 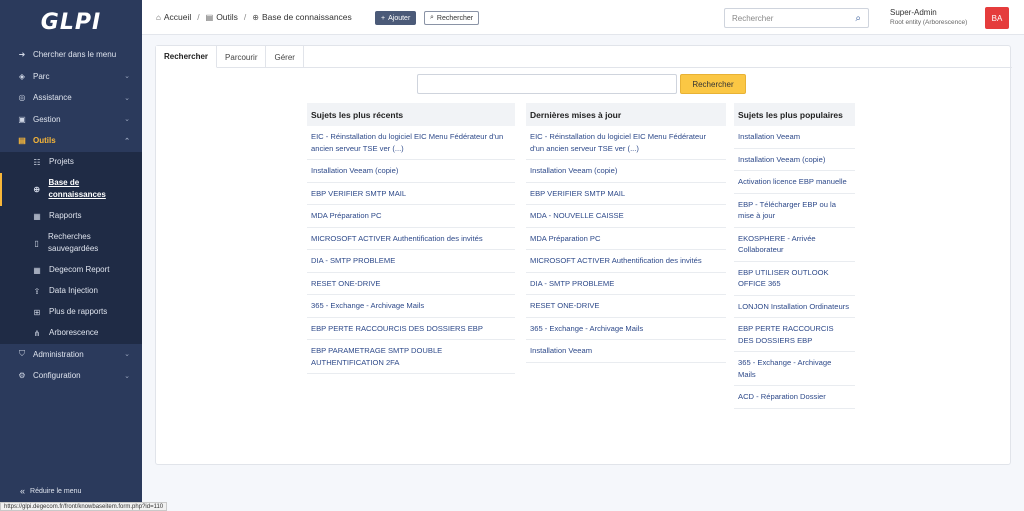 I want to click on tab-parcourir: Parcourir, so click(x=242, y=57).